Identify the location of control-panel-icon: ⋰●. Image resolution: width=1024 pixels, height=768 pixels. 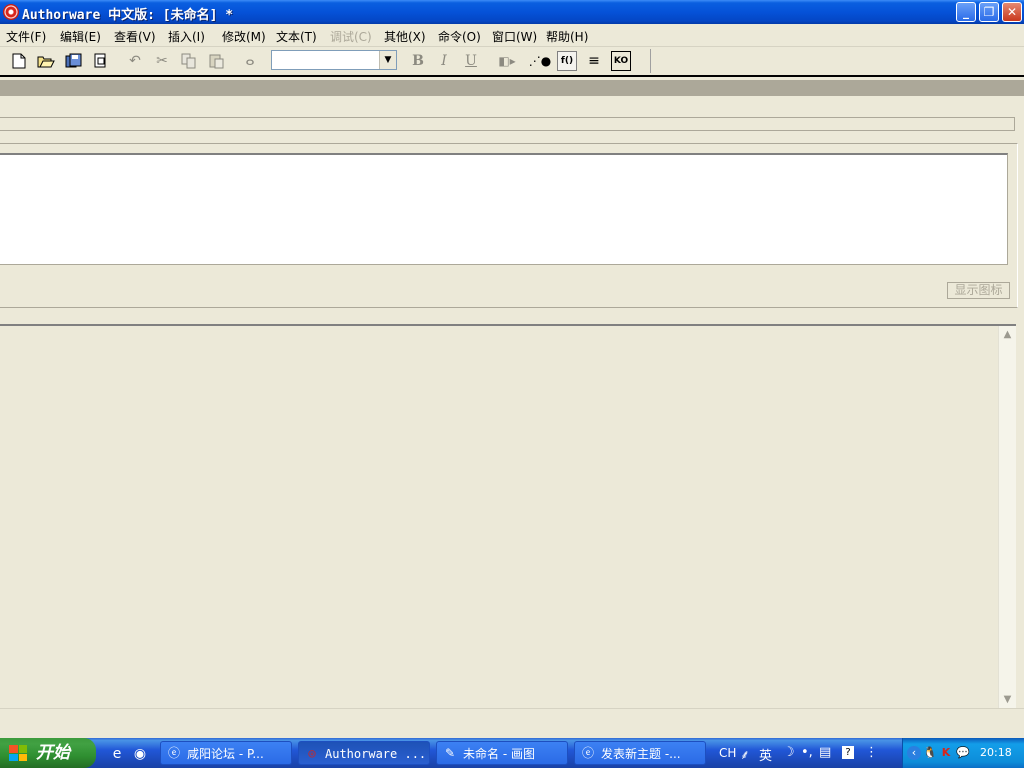
(540, 61).